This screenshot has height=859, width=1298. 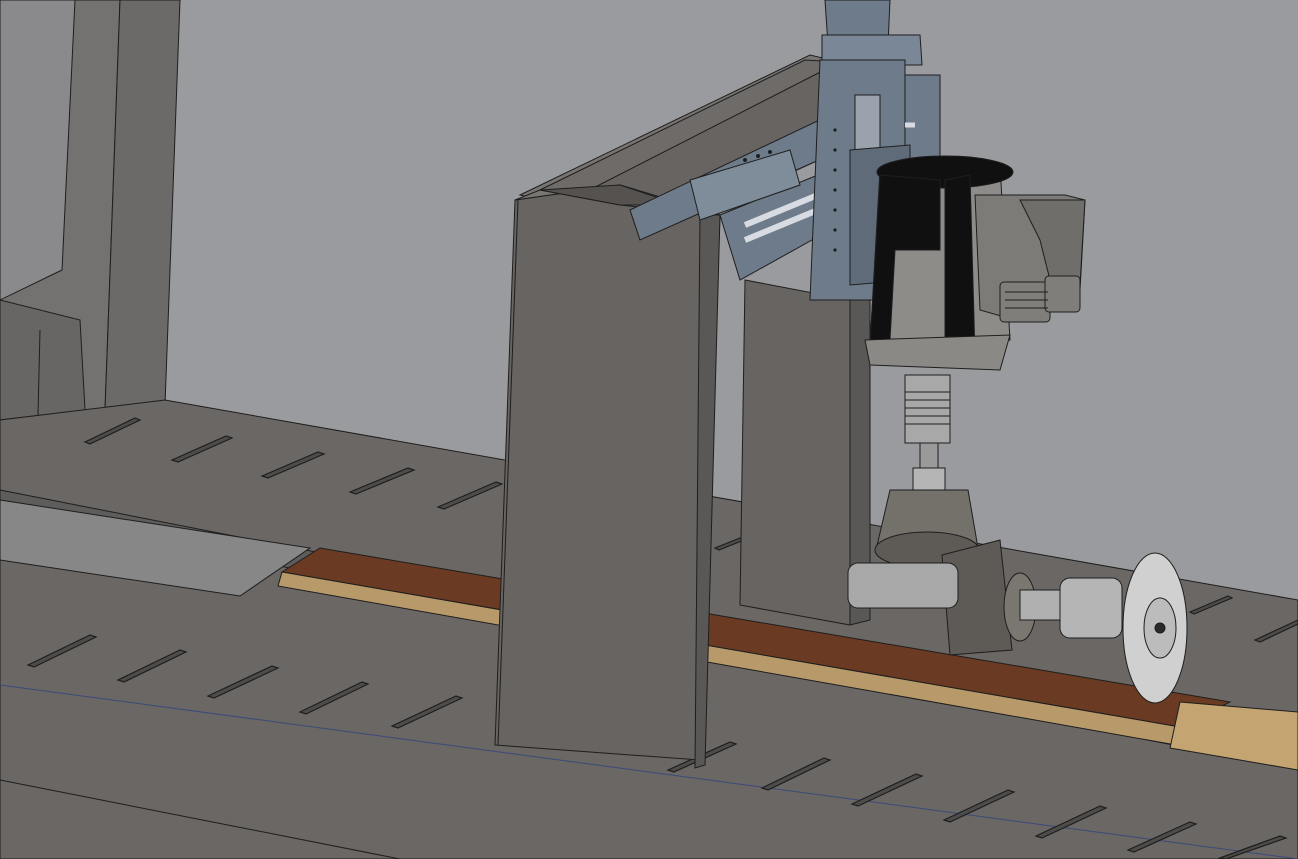 What do you see at coordinates (1155, 628) in the screenshot?
I see `cutting-disc` at bounding box center [1155, 628].